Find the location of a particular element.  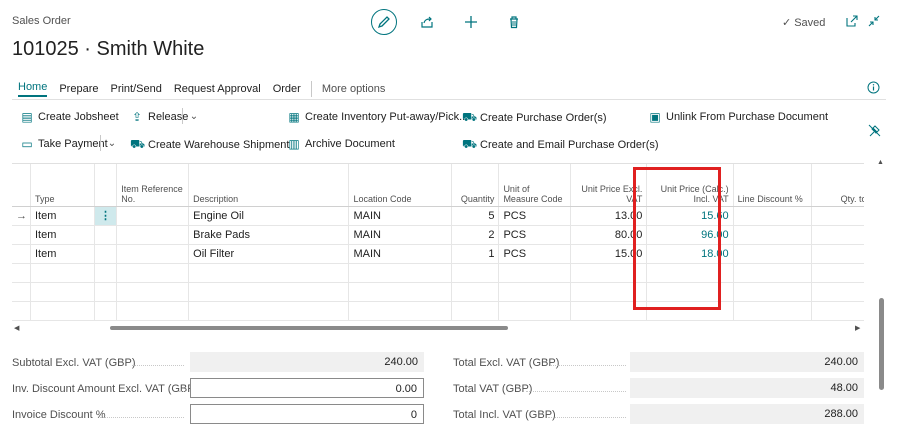

cell-description: Engine Oil is located at coordinates (269, 216).